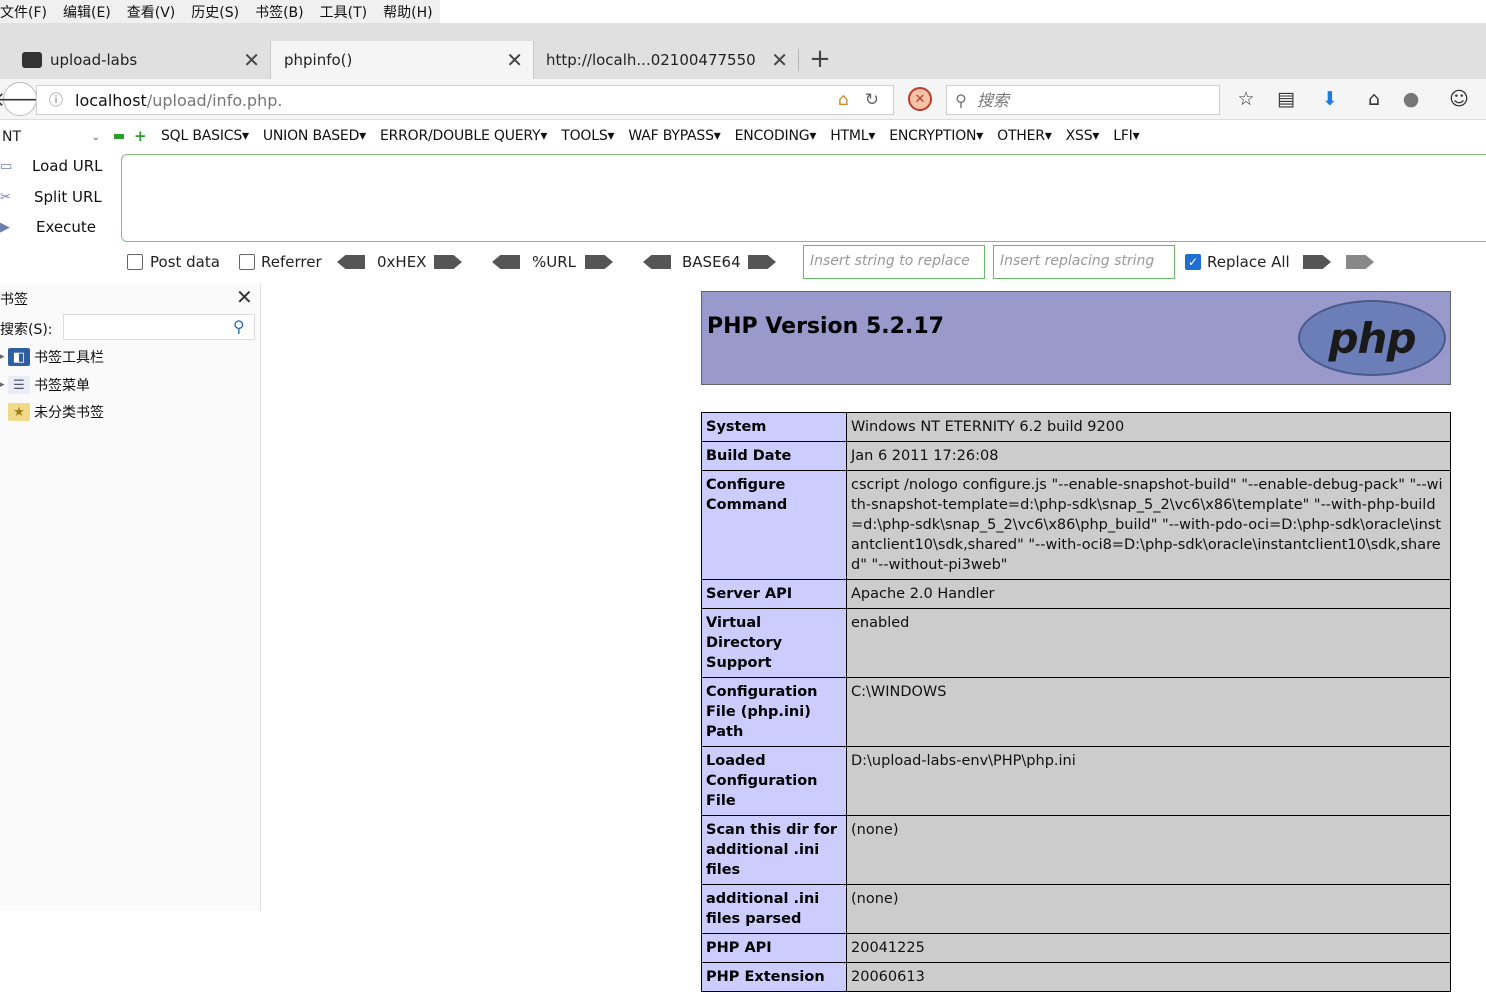 The image size is (1486, 992). What do you see at coordinates (1360, 262) in the screenshot?
I see `replace-next-arrow-icon` at bounding box center [1360, 262].